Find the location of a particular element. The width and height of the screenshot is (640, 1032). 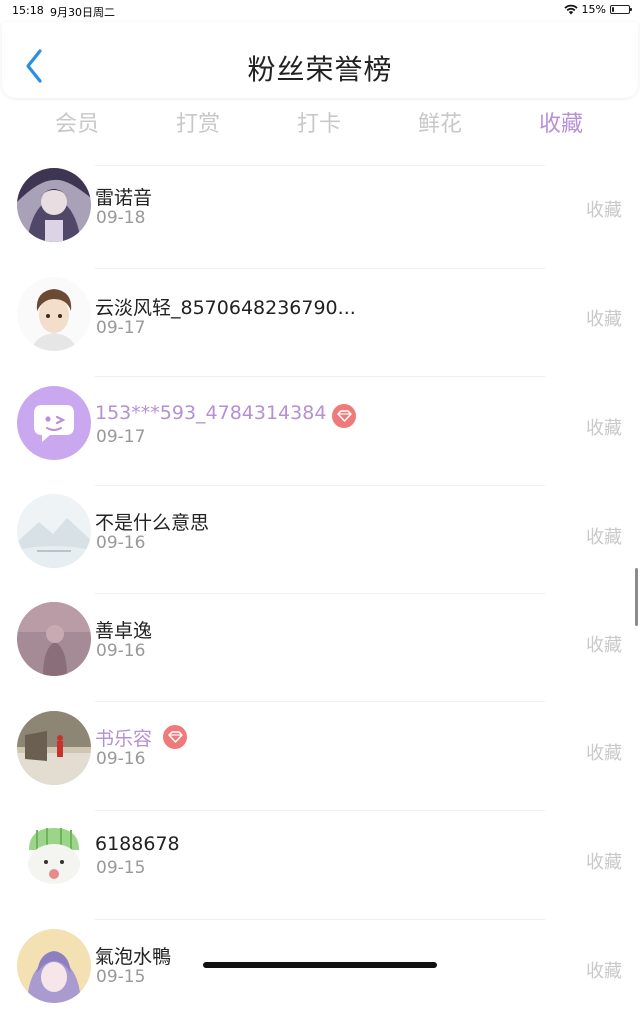

fan-name: 善卓逸 is located at coordinates (124, 631).